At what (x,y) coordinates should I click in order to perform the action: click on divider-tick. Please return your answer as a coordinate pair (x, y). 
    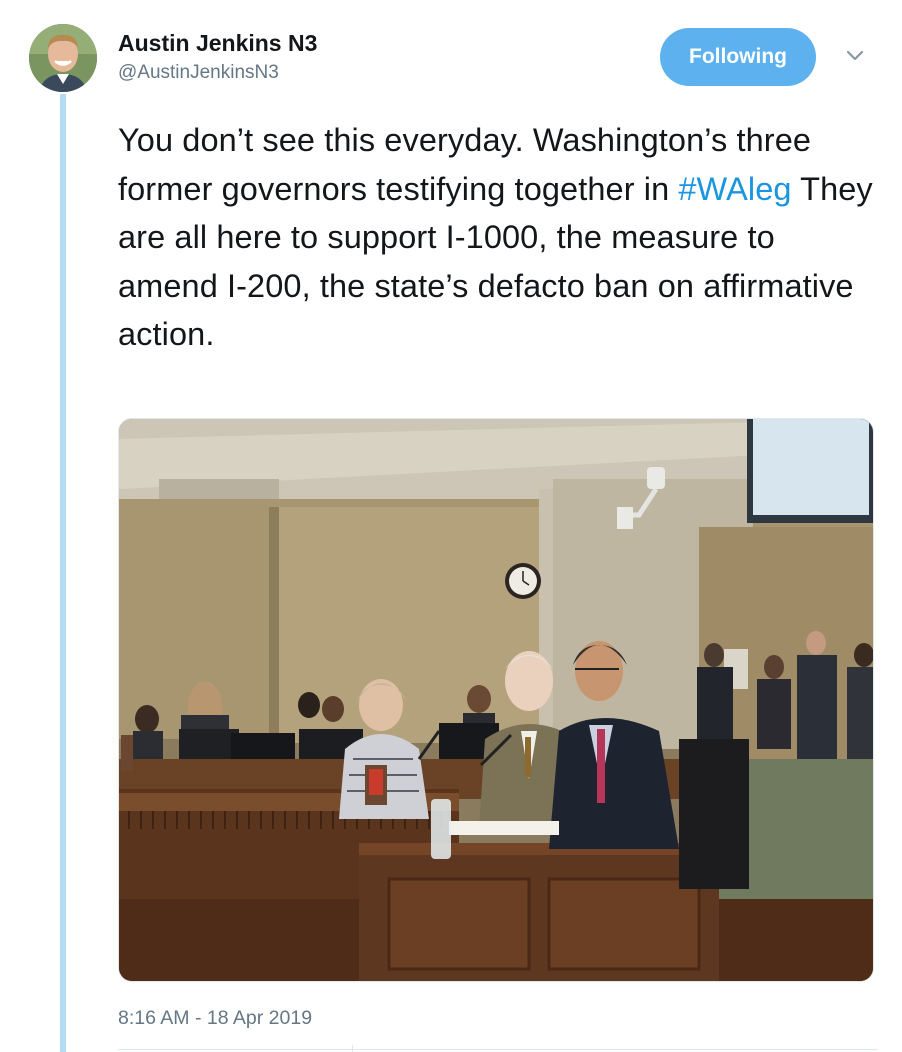
    Looking at the image, I should click on (352, 1048).